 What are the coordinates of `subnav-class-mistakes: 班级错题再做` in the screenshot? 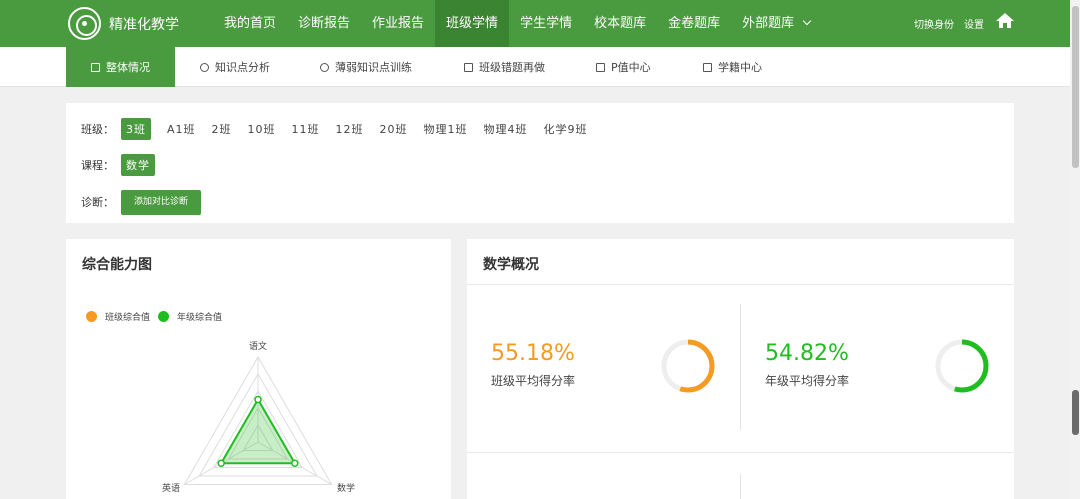 It's located at (504, 67).